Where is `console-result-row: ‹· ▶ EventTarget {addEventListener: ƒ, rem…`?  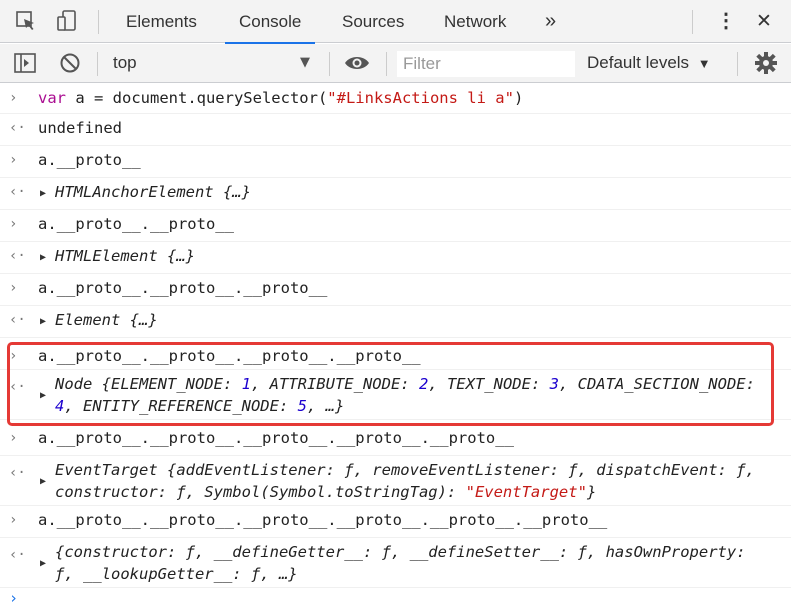 console-result-row: ‹· ▶ EventTarget {addEventListener: ƒ, rem… is located at coordinates (395, 481).